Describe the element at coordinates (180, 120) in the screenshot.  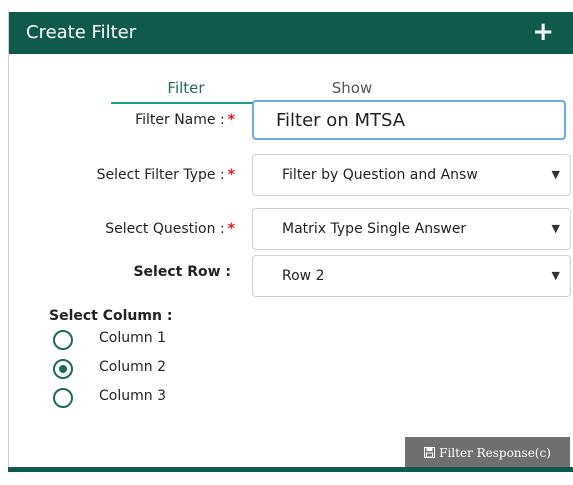
I see `filter-name-label-text: Filter Name :` at that location.